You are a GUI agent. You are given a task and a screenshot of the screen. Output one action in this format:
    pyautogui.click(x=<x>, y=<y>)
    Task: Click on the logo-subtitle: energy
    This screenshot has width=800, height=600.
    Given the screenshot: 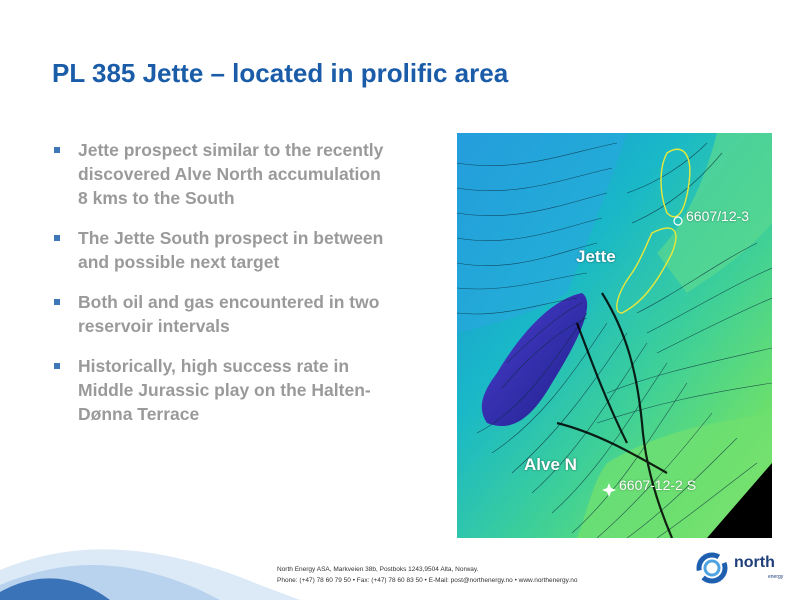 What is the action you would take?
    pyautogui.click(x=776, y=577)
    